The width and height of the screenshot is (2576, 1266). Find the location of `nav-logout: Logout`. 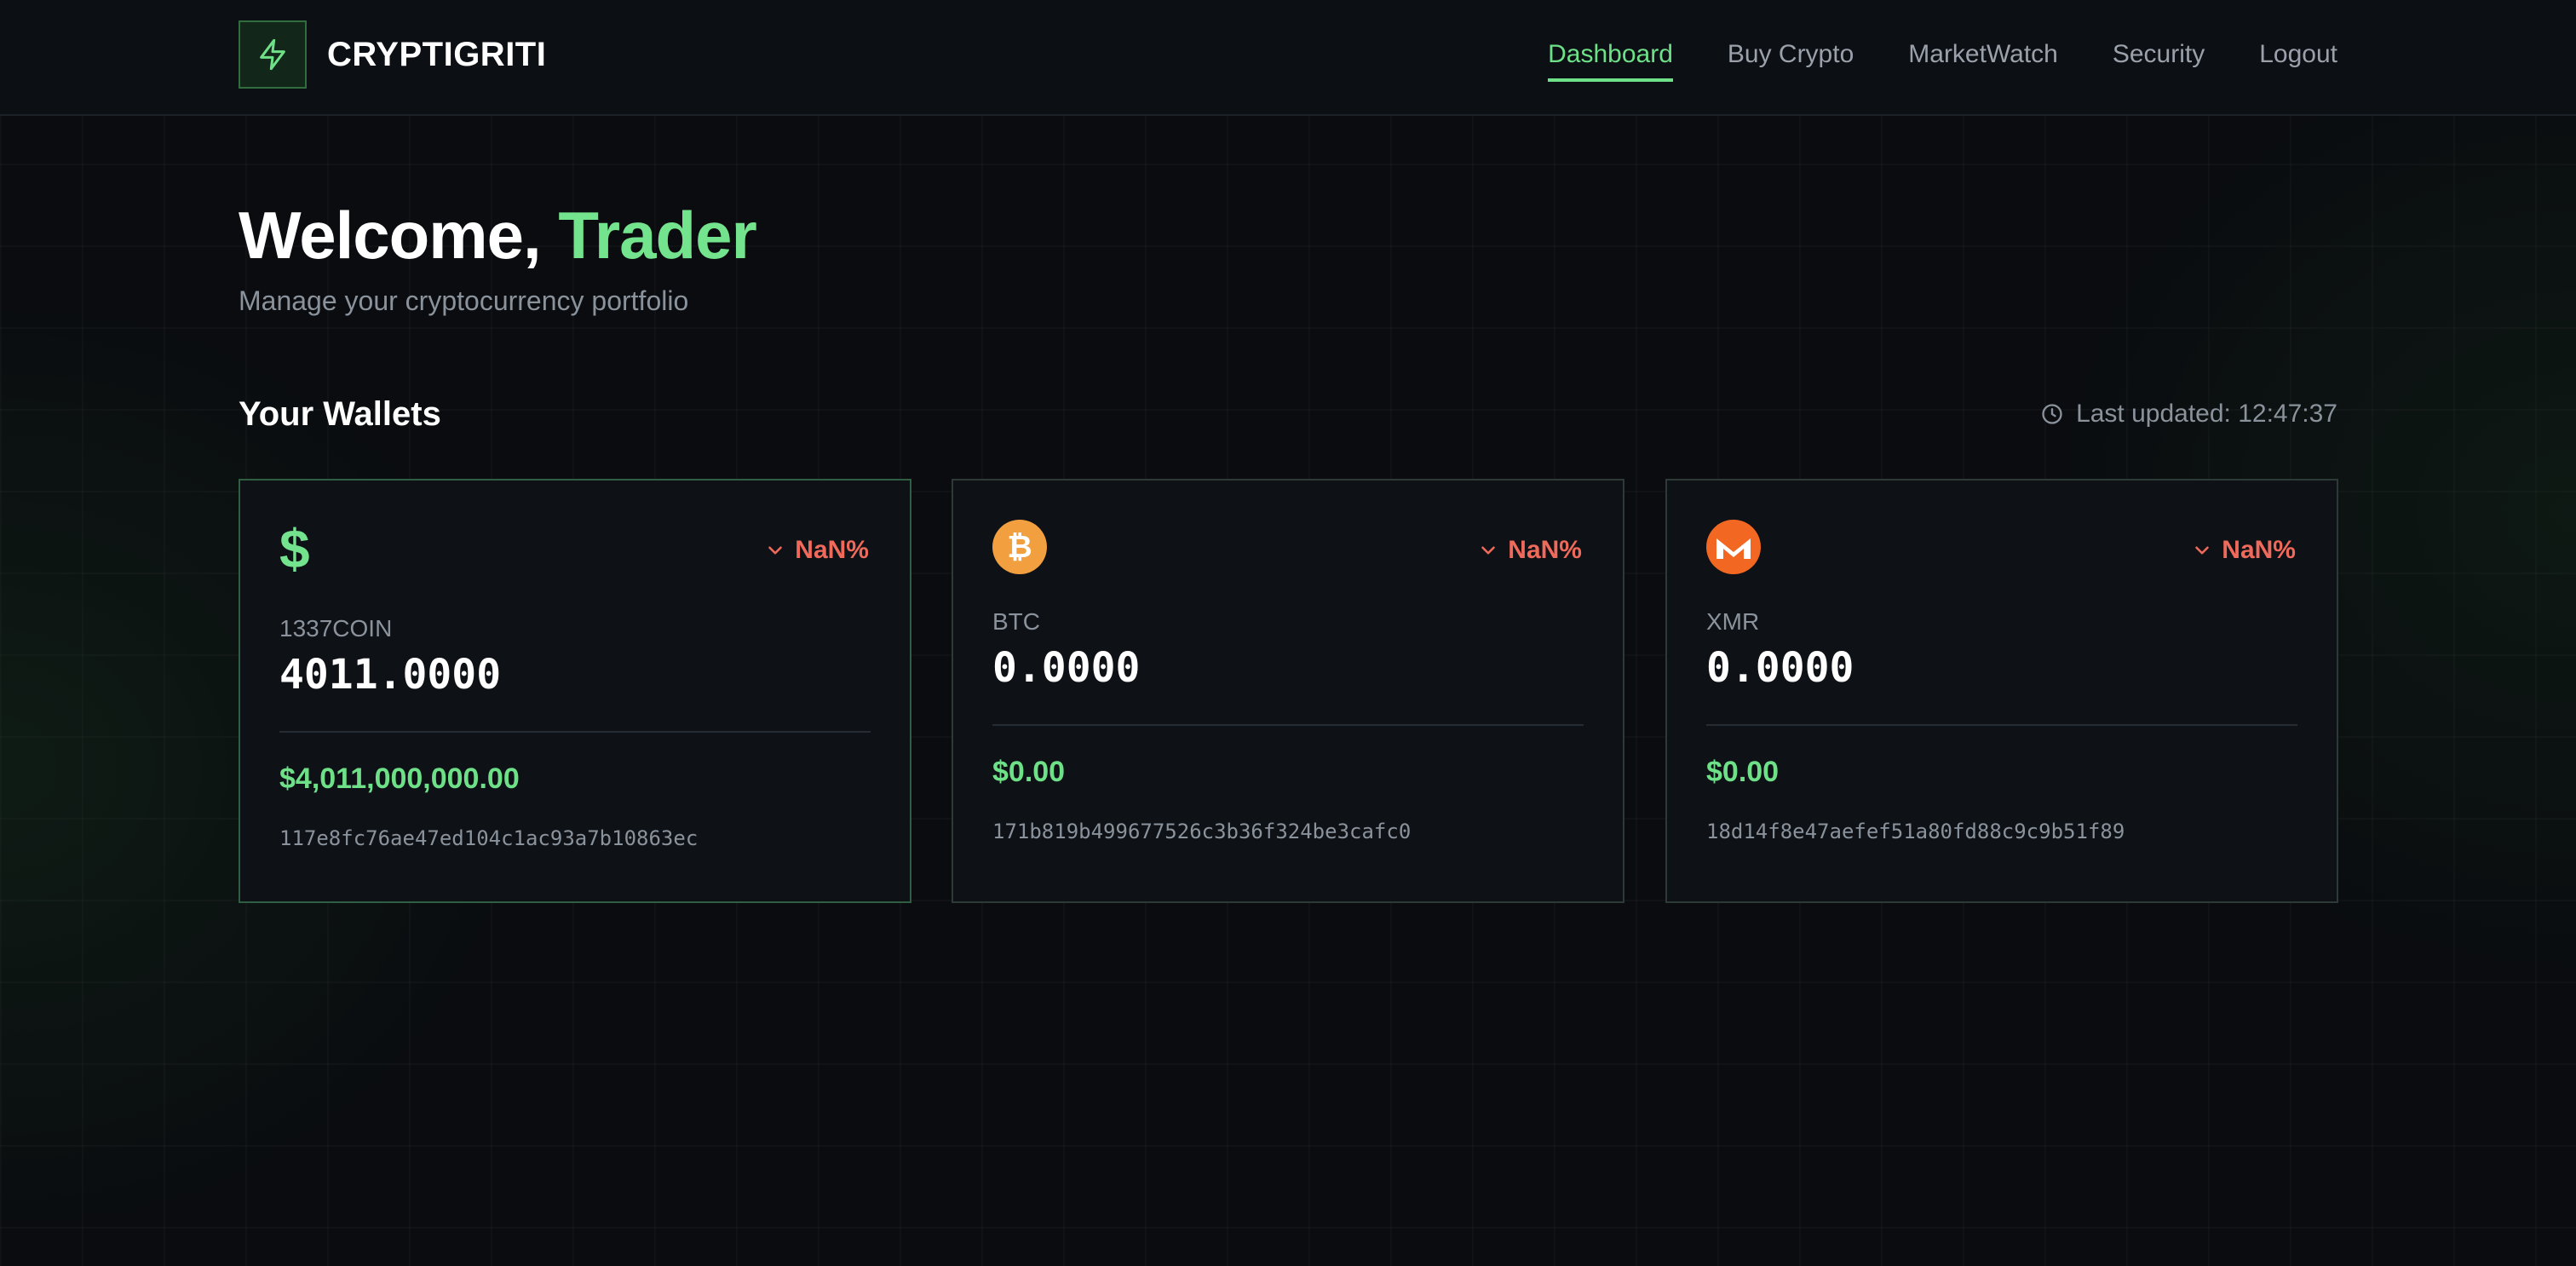

nav-logout: Logout is located at coordinates (2298, 59).